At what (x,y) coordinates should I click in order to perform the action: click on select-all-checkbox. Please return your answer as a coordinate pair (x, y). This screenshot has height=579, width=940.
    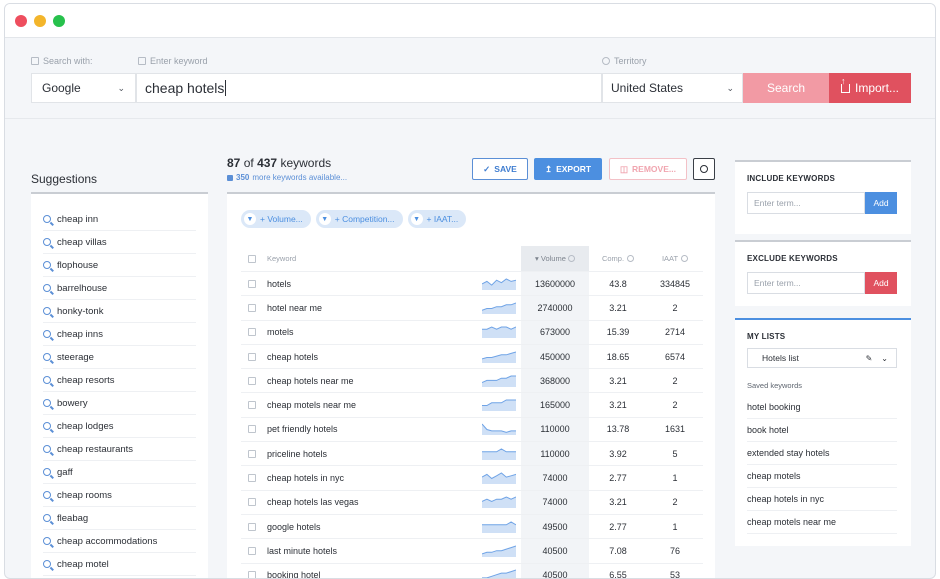
    Looking at the image, I should click on (252, 258).